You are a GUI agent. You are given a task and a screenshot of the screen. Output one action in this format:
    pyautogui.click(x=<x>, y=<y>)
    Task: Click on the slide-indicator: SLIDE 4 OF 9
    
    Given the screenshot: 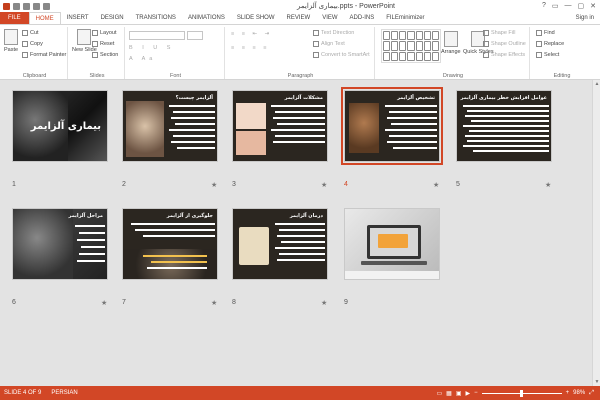 What is the action you would take?
    pyautogui.click(x=23, y=393)
    